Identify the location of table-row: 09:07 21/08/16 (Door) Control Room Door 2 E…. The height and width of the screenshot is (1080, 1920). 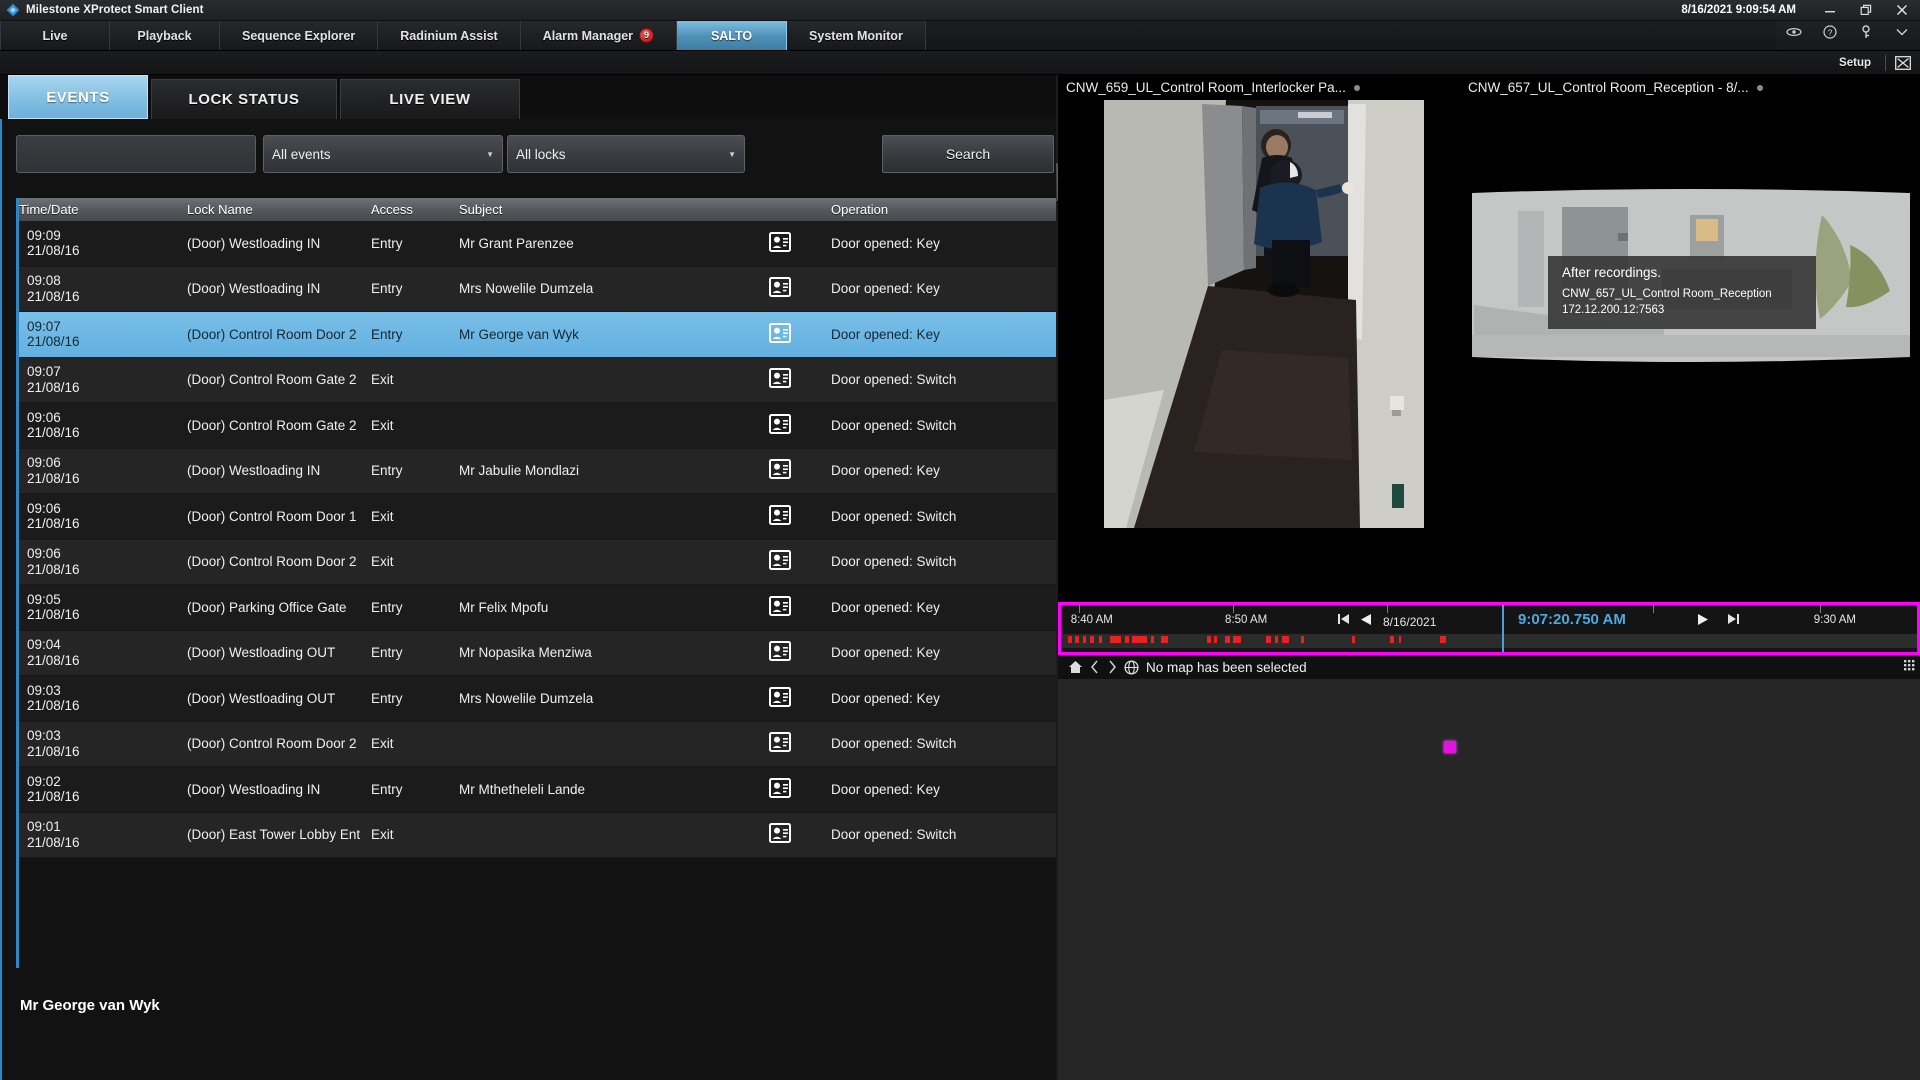
(537, 335).